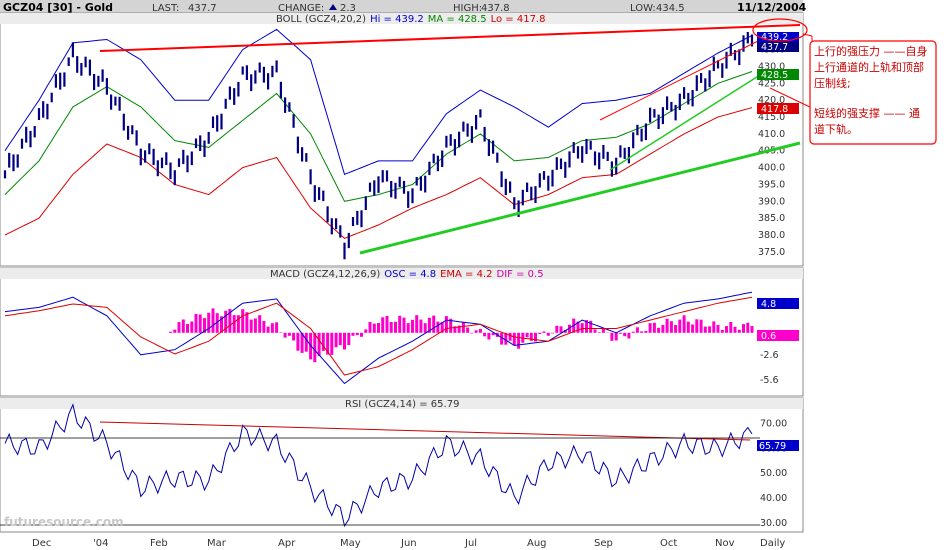 This screenshot has width=948, height=550. Describe the element at coordinates (771, 168) in the screenshot. I see `boll-y-tick-label: 400.0` at that location.